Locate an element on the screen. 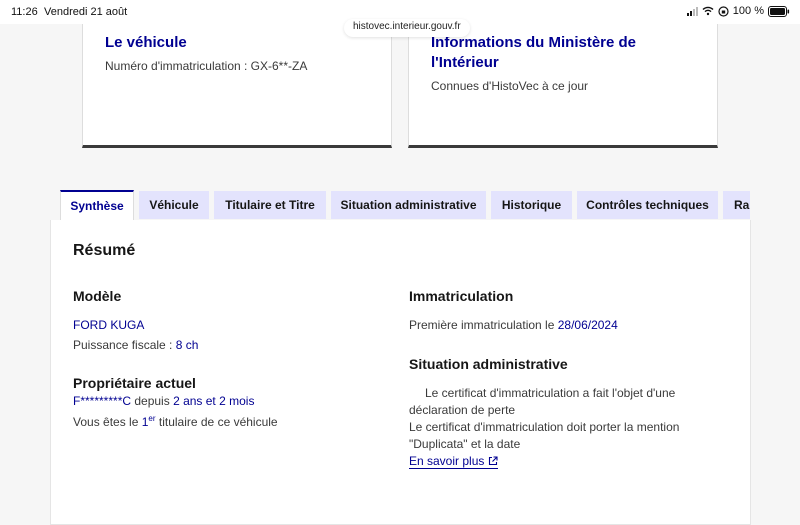 The image size is (800, 525). tab-situation-administrative: Situation administrative is located at coordinates (408, 205).